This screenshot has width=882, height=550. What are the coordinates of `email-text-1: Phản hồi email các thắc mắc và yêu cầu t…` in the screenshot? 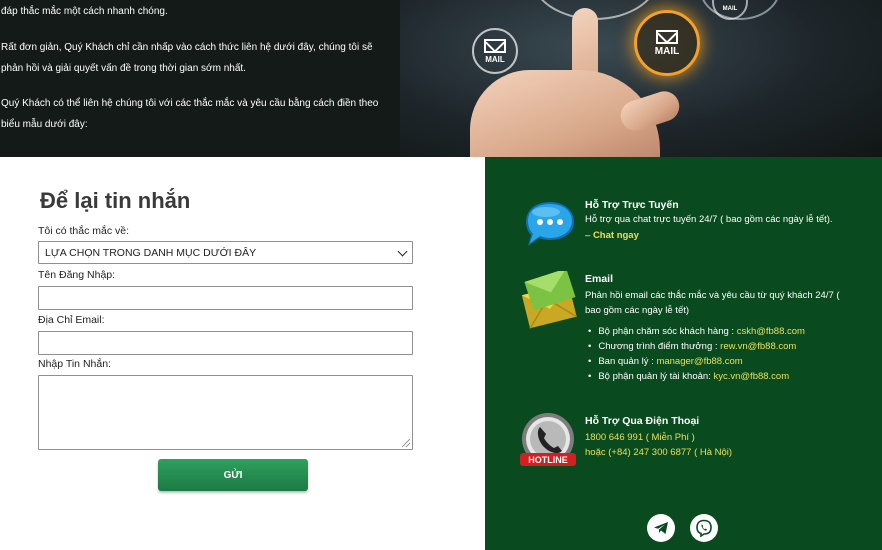 It's located at (712, 295).